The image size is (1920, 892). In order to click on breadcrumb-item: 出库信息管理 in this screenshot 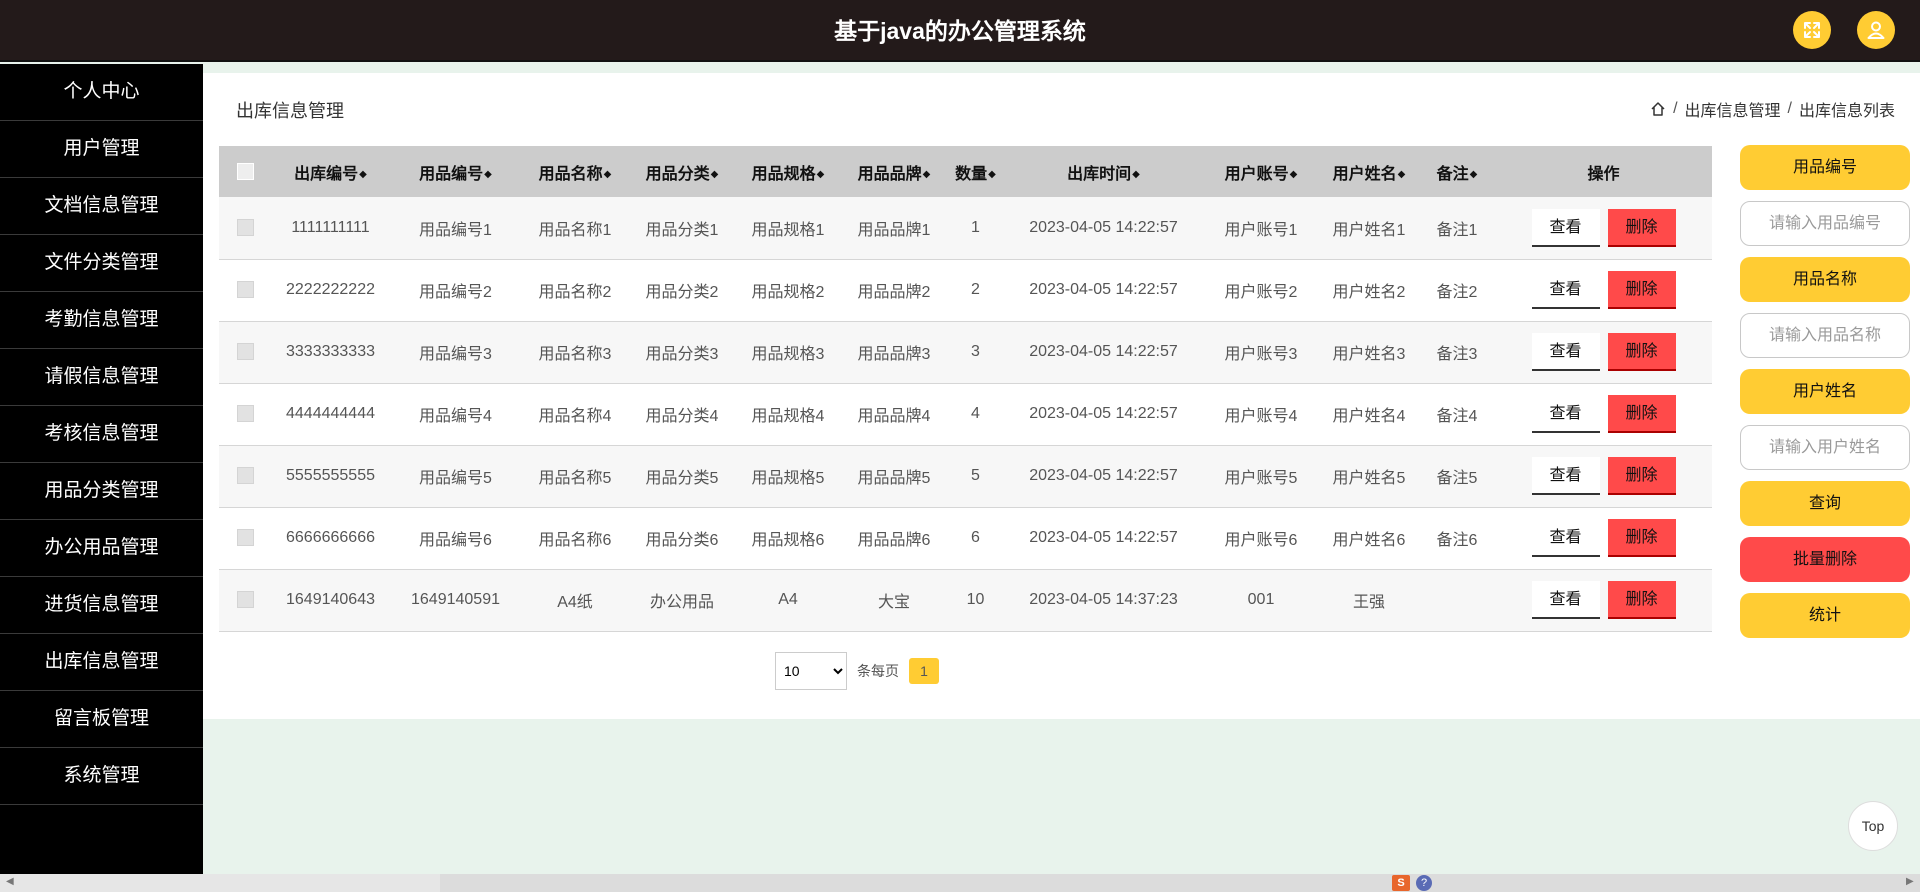, I will do `click(1733, 109)`.